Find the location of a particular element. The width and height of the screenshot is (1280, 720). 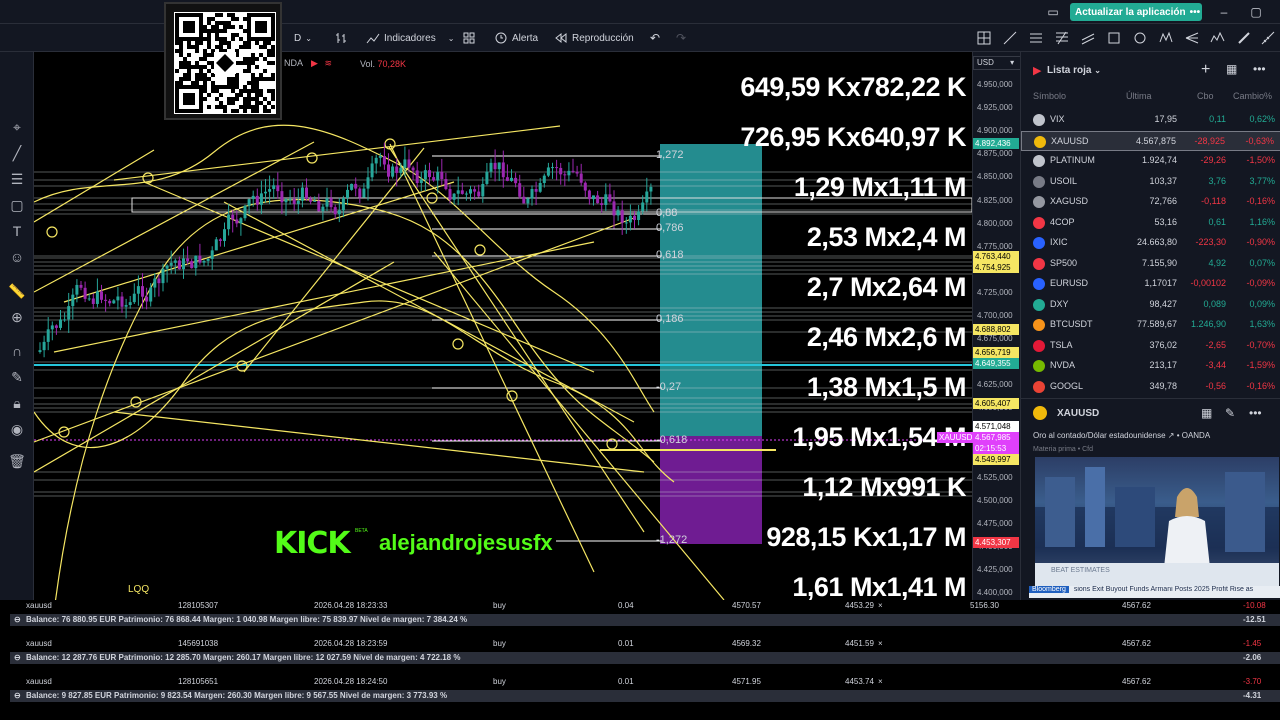

watchlist-title: Lista roja ⌄ is located at coordinates (1074, 70).